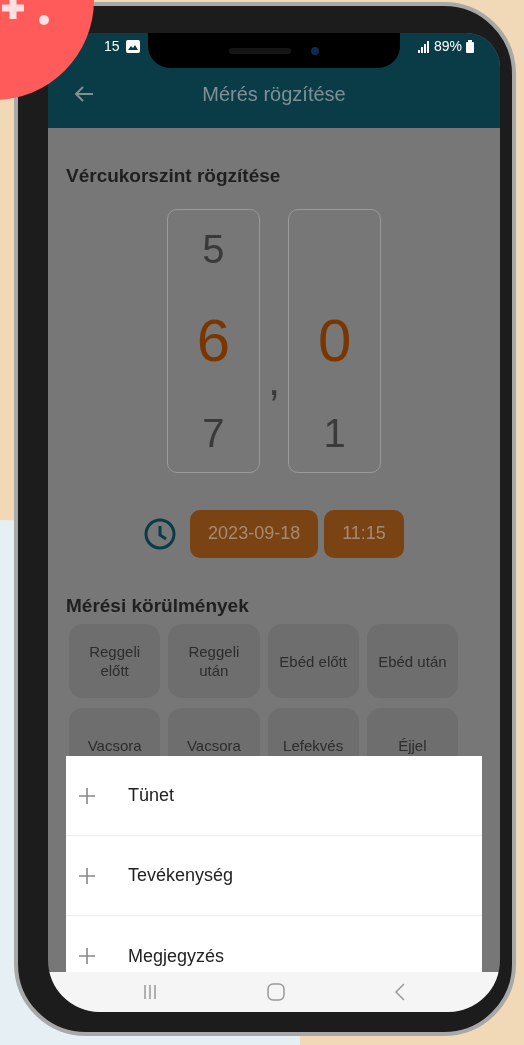 The image size is (524, 1045). I want to click on picker-value: 5, so click(213, 249).